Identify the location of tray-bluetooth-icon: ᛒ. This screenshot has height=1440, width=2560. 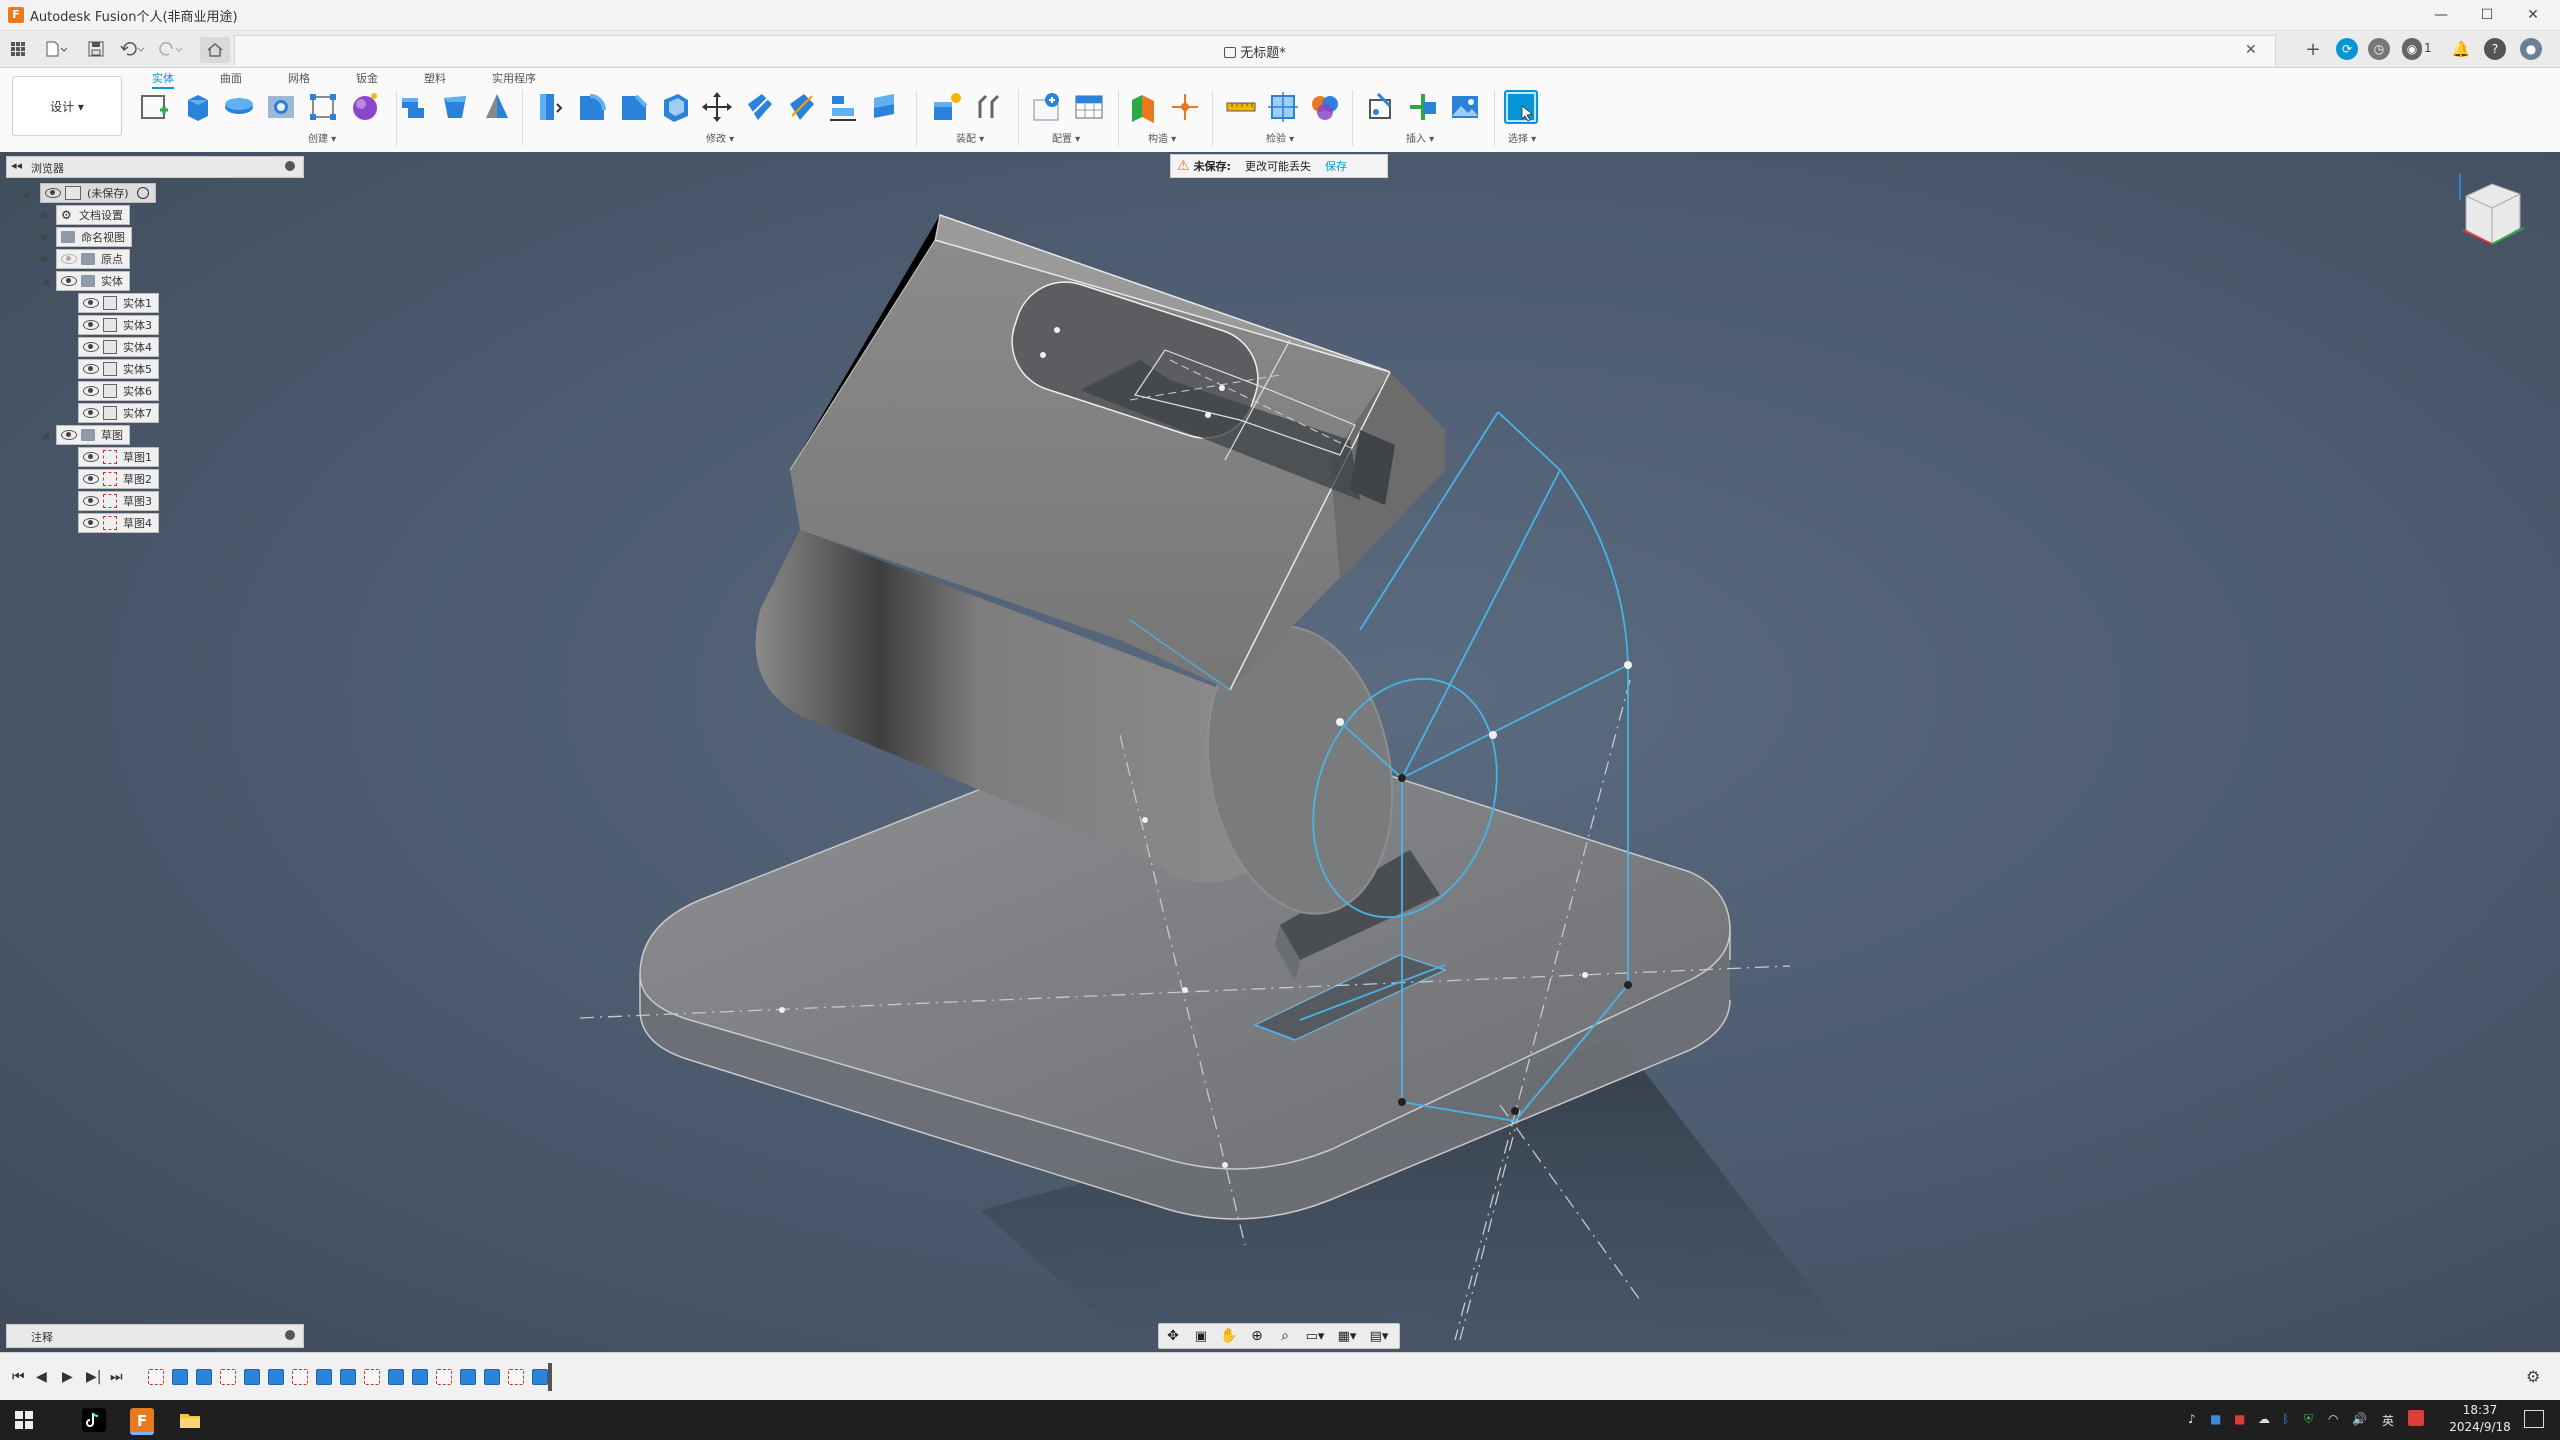
(2285, 1419).